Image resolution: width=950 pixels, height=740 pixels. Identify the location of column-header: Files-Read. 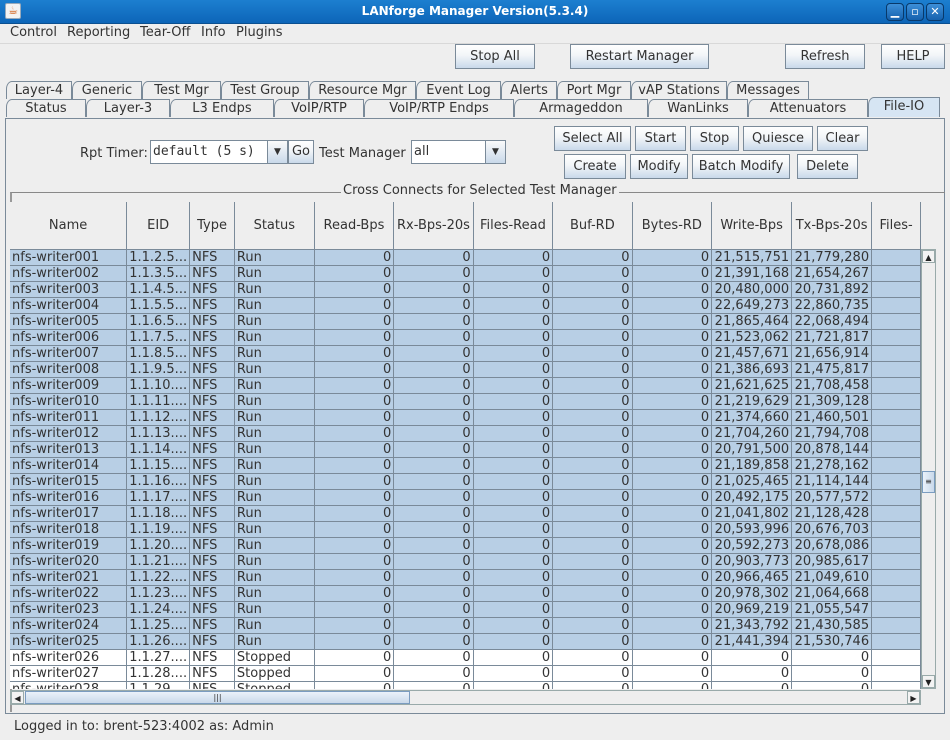
(513, 226).